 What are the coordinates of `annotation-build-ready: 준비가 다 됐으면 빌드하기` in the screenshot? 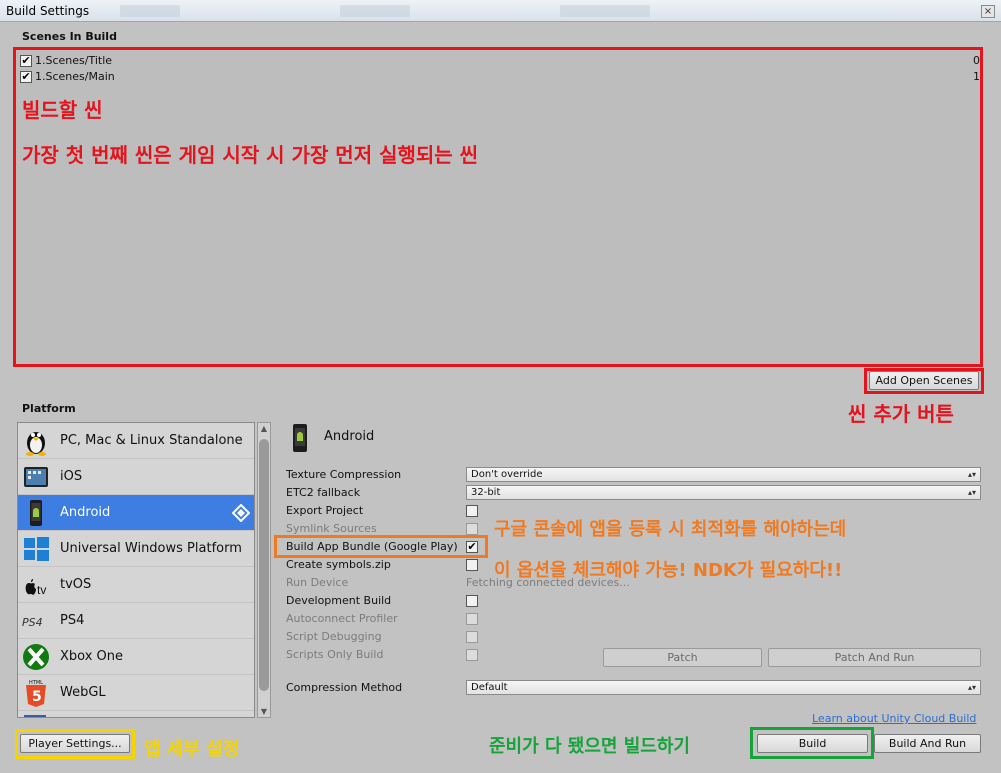 It's located at (589, 746).